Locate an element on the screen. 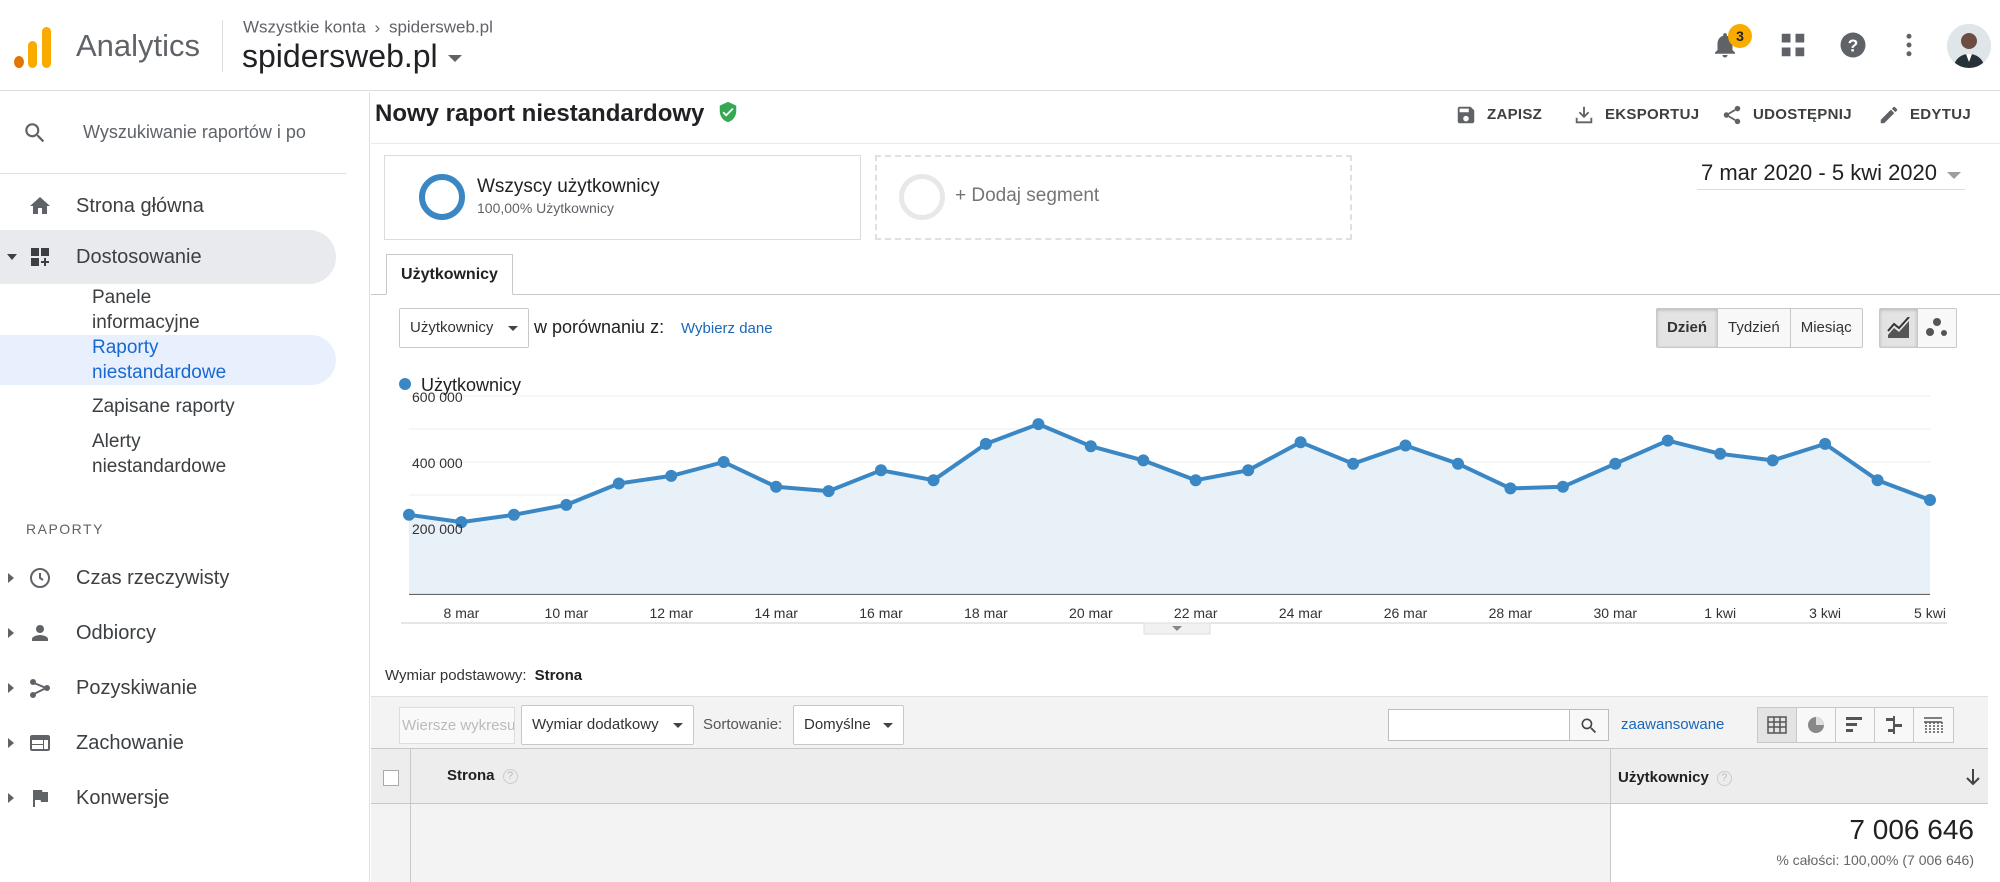  select-all-checkbox is located at coordinates (391, 778).